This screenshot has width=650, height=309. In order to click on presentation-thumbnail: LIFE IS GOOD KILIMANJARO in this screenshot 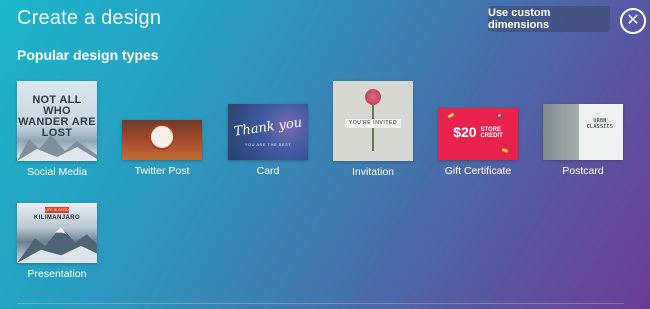, I will do `click(57, 233)`.